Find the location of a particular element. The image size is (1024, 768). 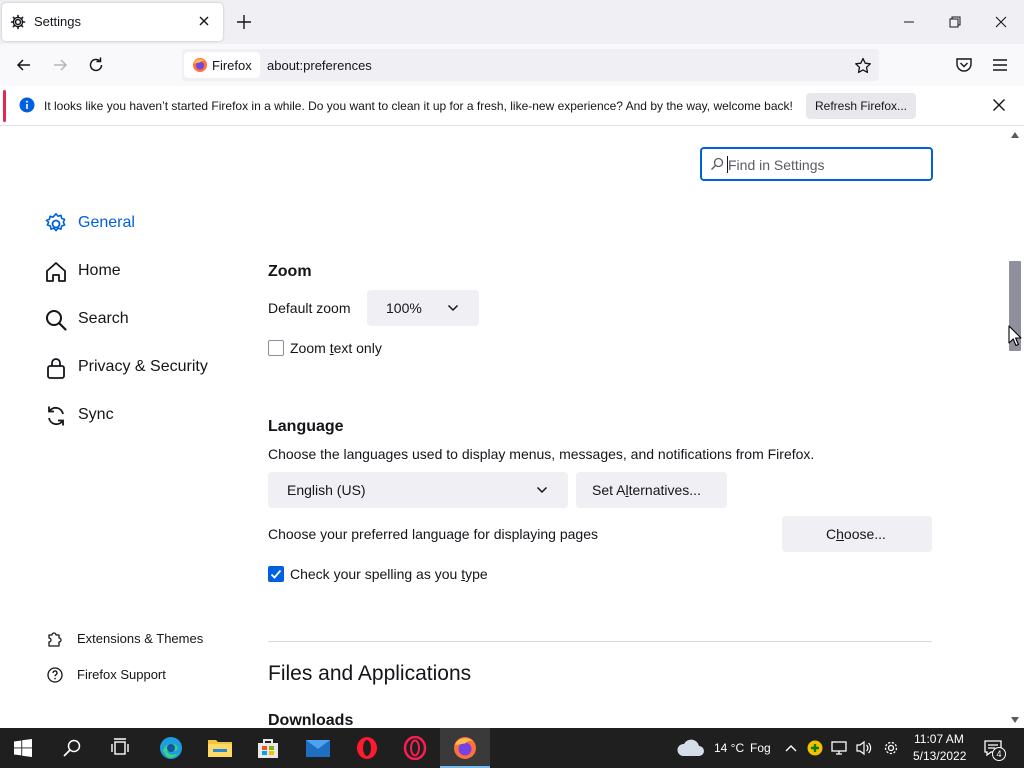

notification-count-badge: 4 is located at coordinates (999, 754).